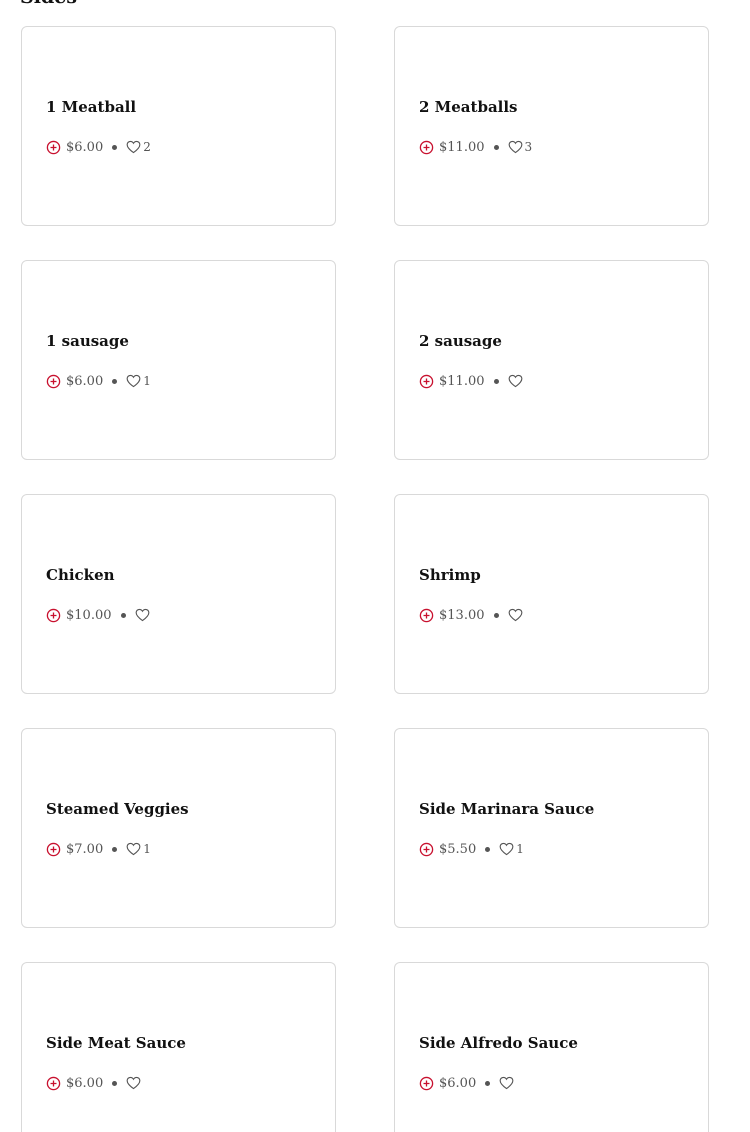 This screenshot has height=1132, width=750. What do you see at coordinates (551, 126) in the screenshot?
I see `menu-item-card: 2 Meatballs $11.00 3` at bounding box center [551, 126].